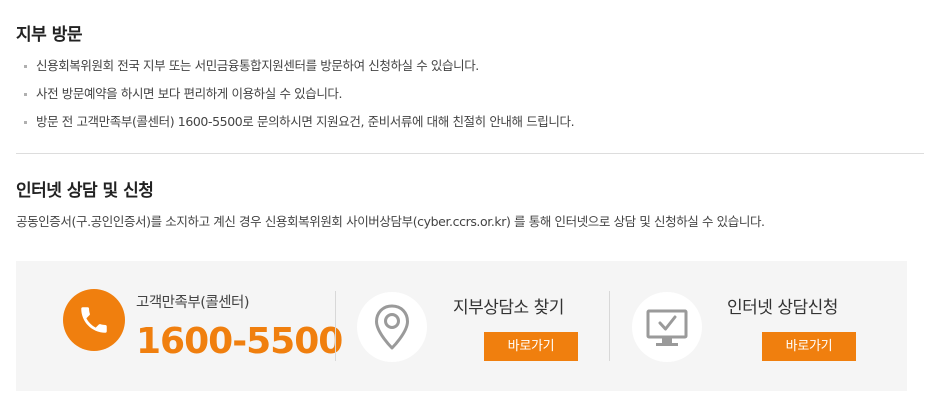 The image size is (932, 404). I want to click on call-center-number: 1600-5500, so click(239, 341).